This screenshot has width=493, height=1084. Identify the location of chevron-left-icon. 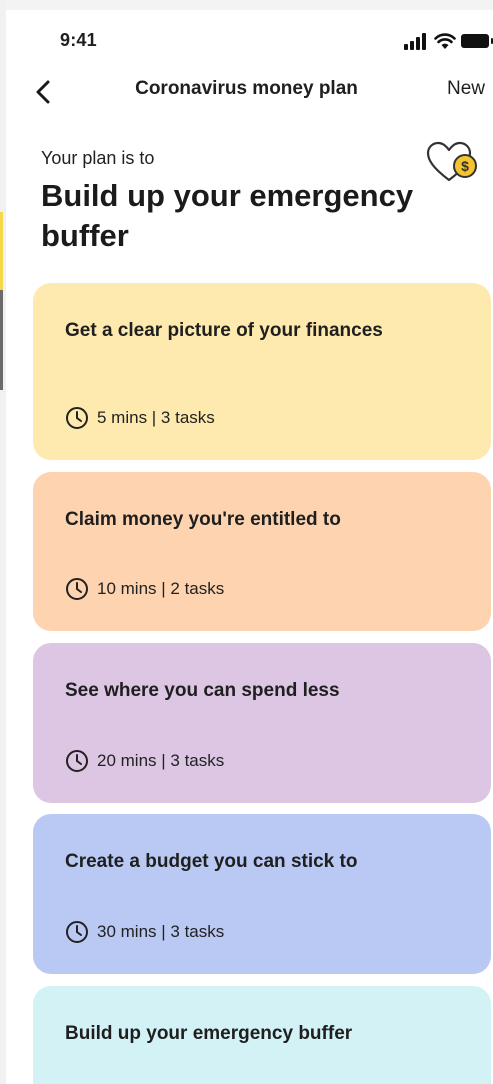
(45, 92).